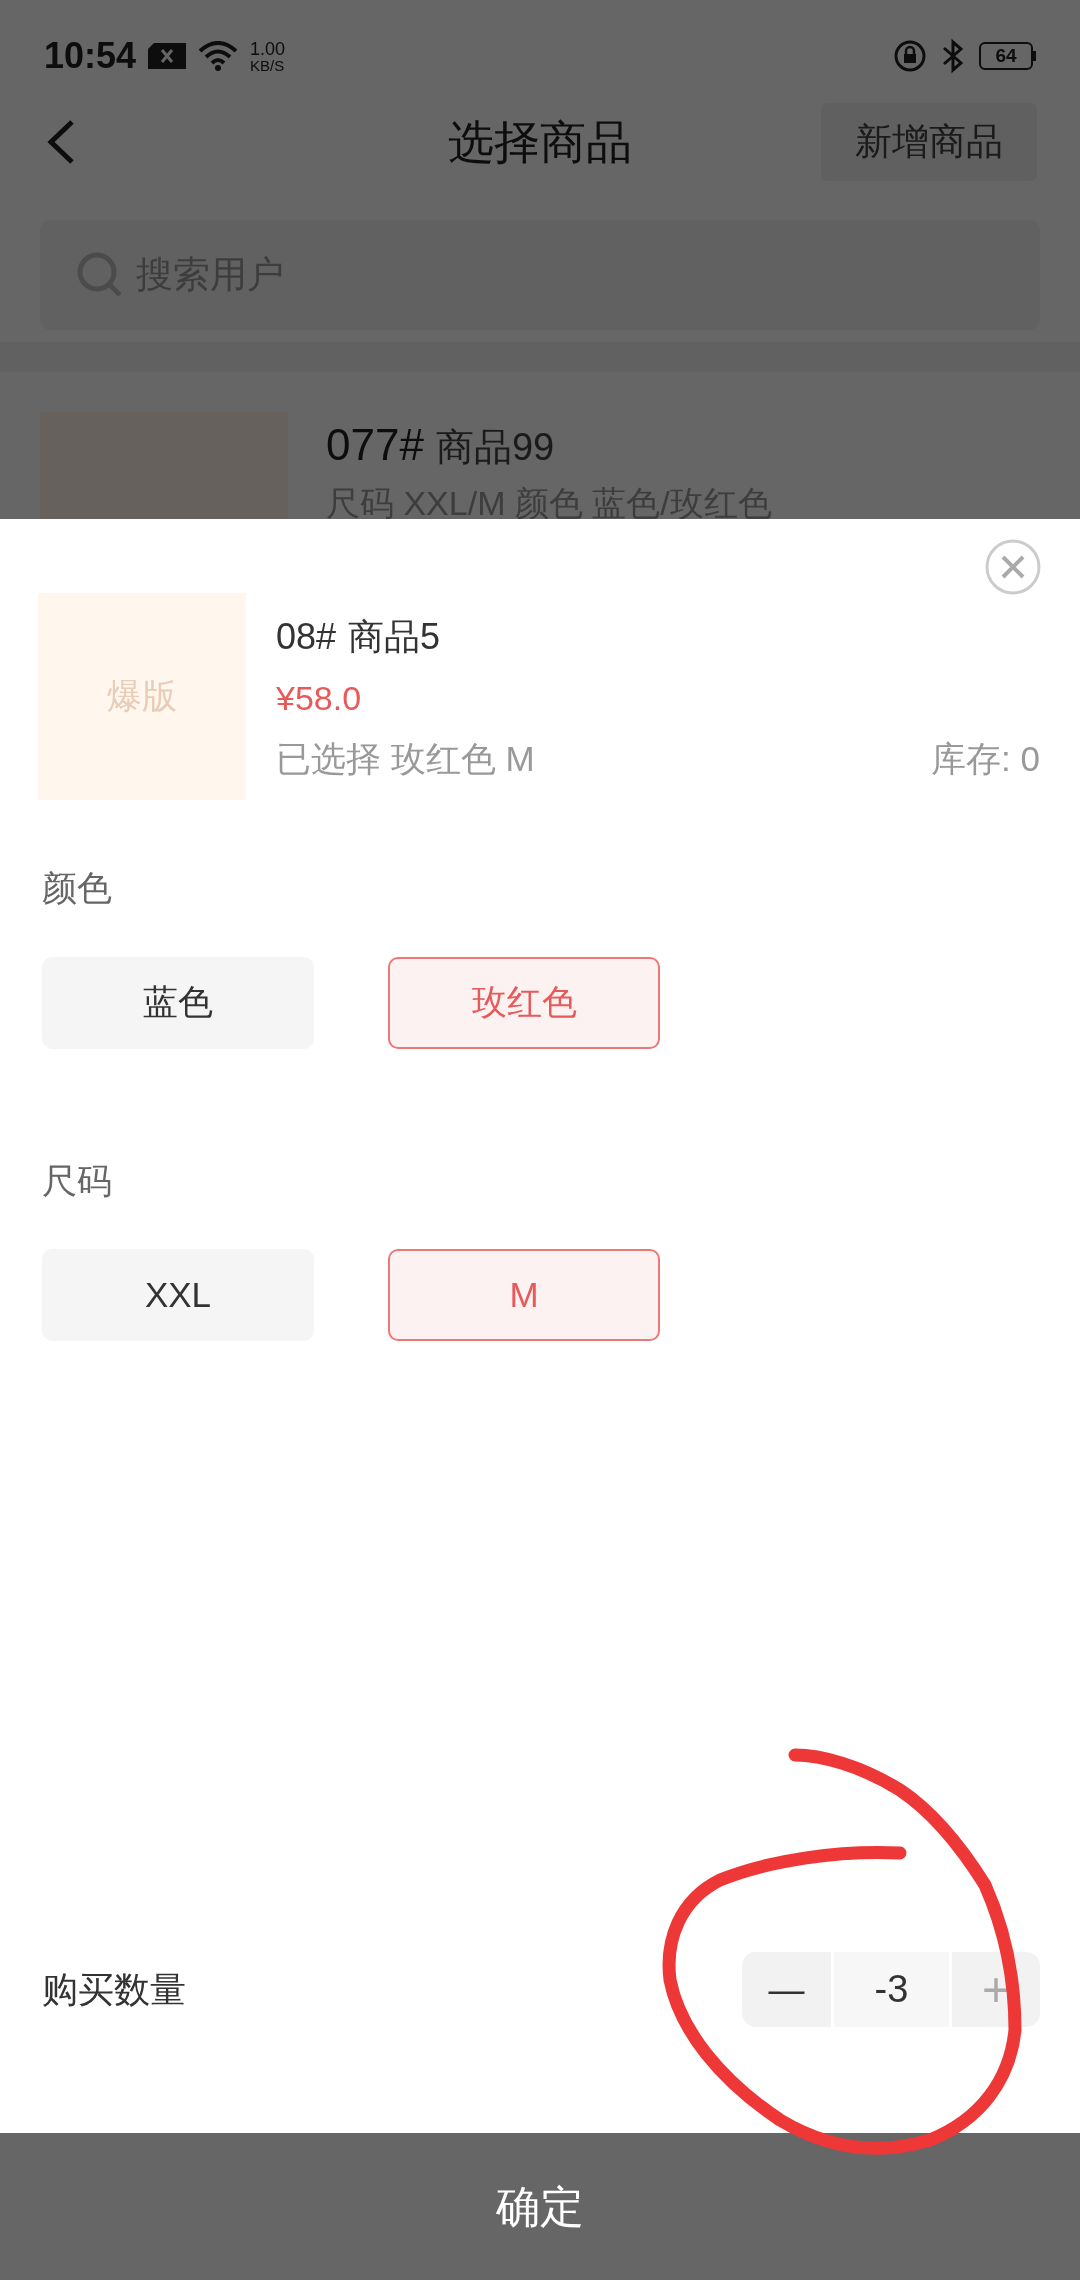 This screenshot has width=1080, height=2280. I want to click on speed-unit: KB/S, so click(268, 65).